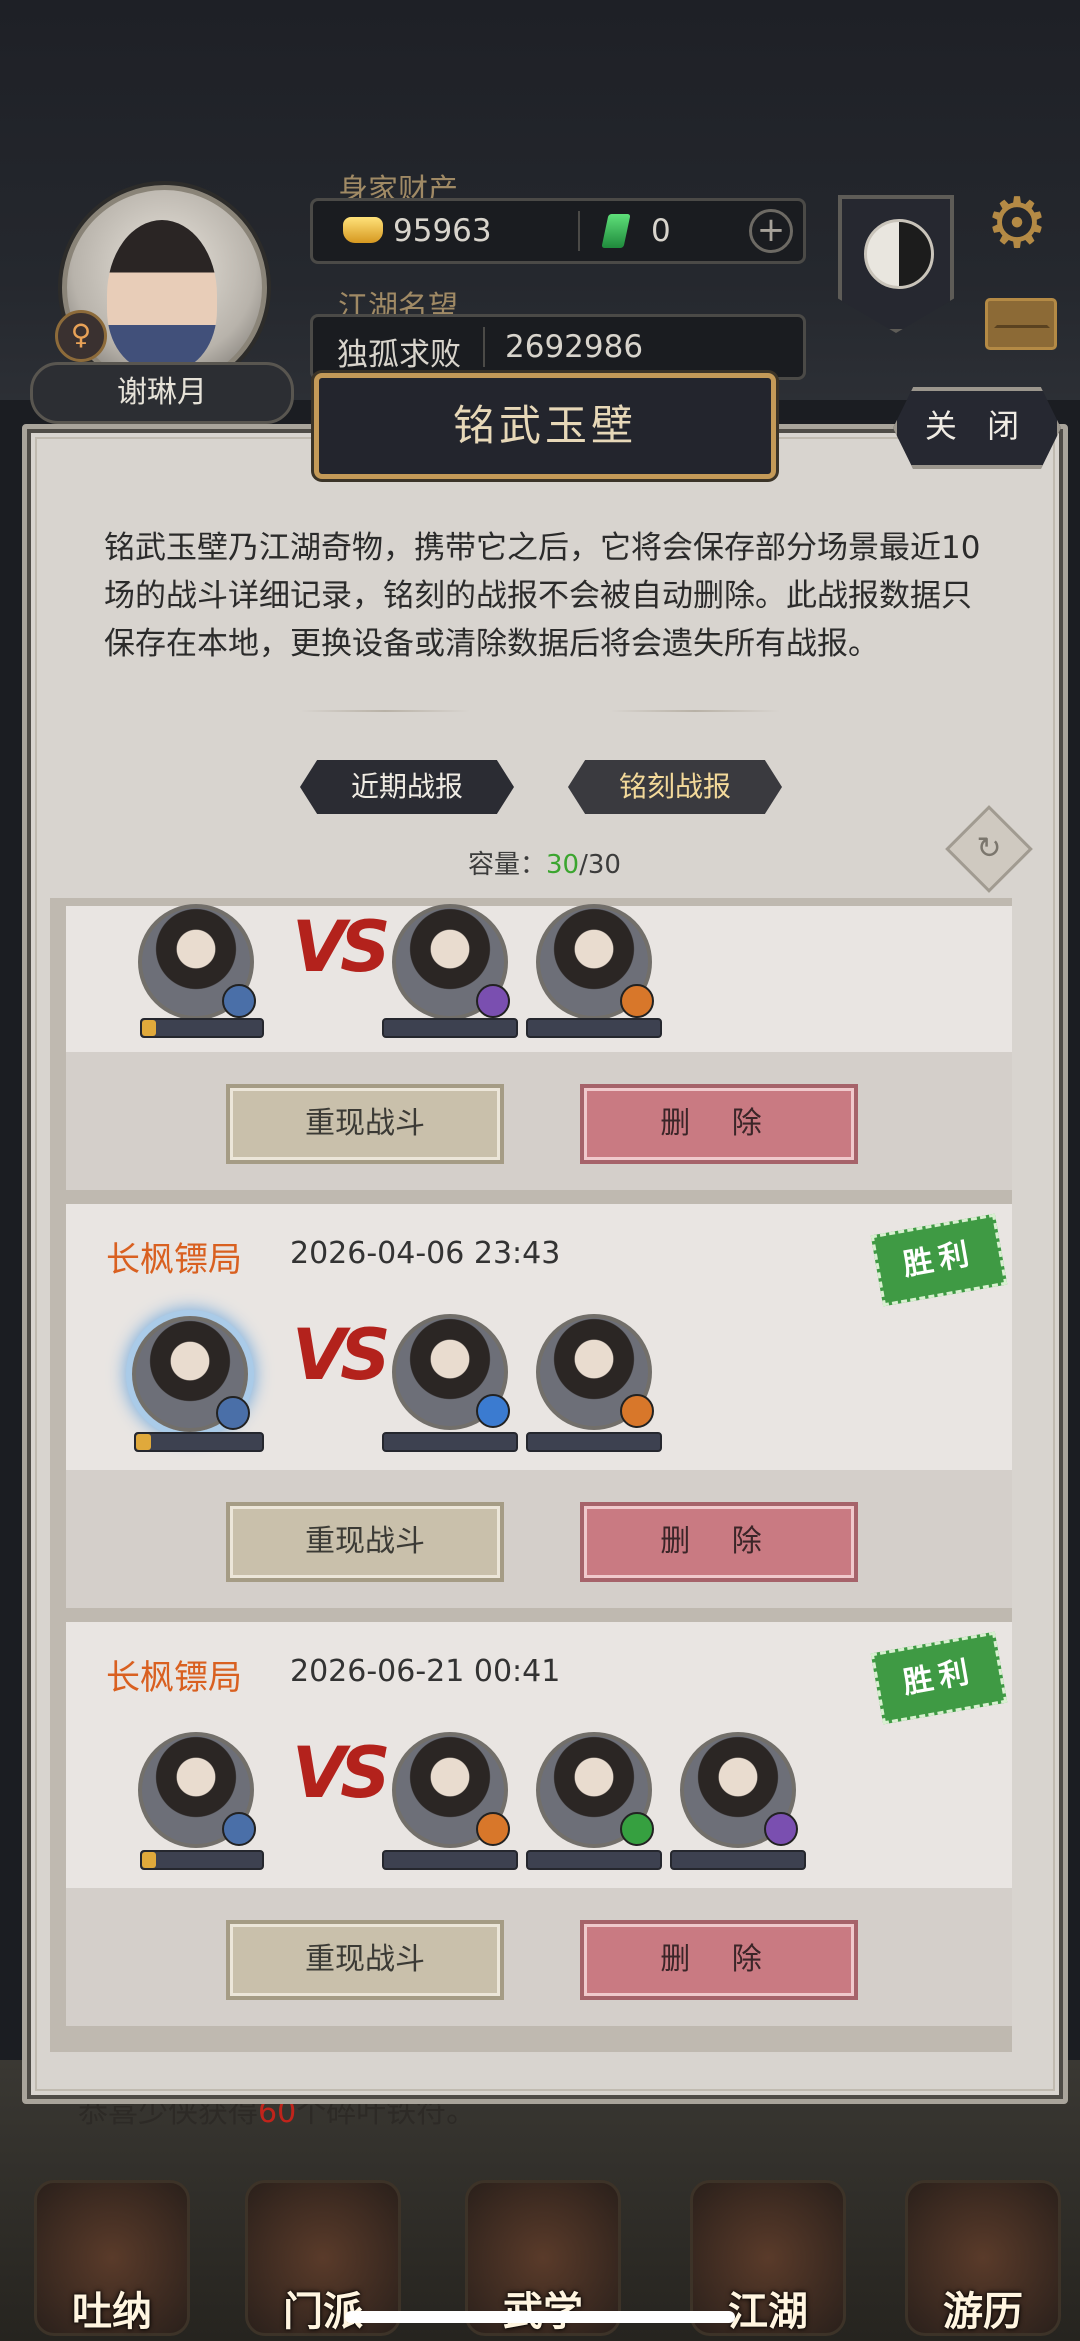  I want to click on jade-amount: 0, so click(661, 231).